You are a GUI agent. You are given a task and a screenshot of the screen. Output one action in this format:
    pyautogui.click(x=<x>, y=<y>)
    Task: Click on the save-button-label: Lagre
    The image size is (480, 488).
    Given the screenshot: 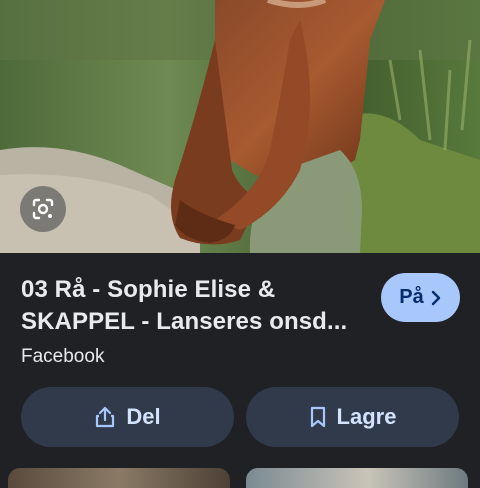 What is the action you would take?
    pyautogui.click(x=366, y=416)
    